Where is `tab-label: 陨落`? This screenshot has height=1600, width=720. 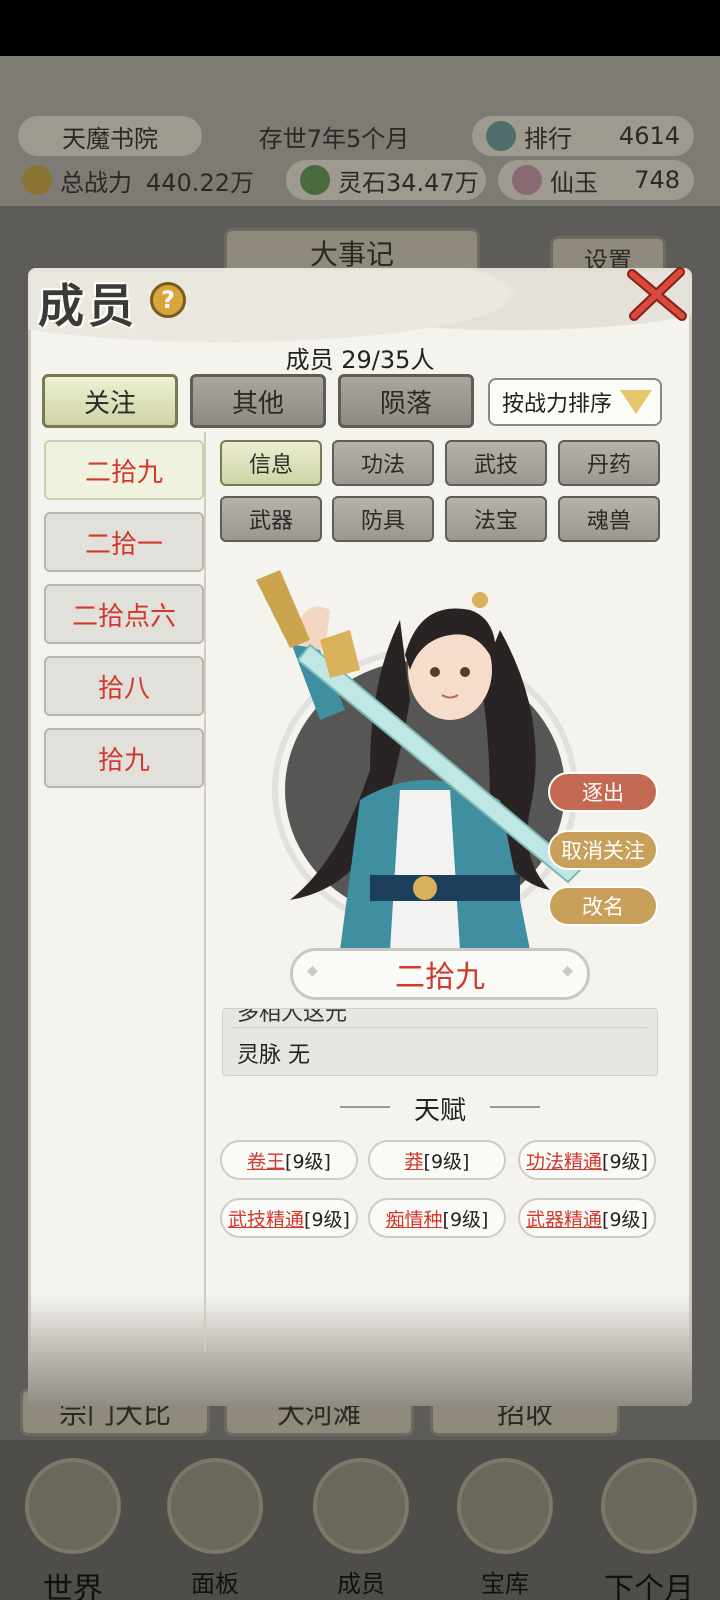 tab-label: 陨落 is located at coordinates (405, 403).